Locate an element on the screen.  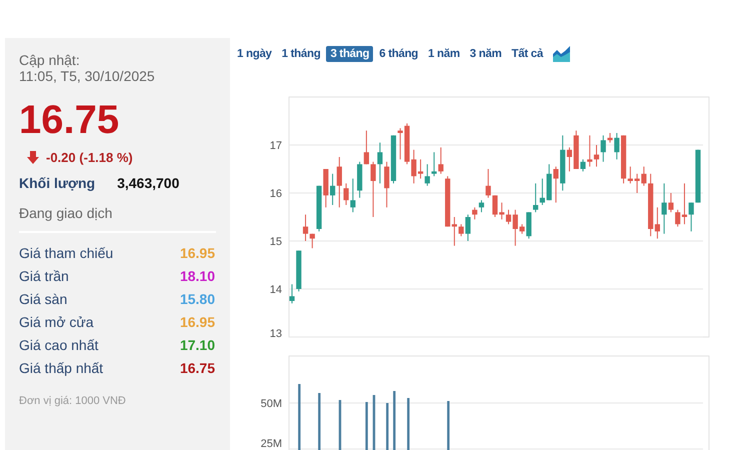
range-tab: Tất cả is located at coordinates (527, 54).